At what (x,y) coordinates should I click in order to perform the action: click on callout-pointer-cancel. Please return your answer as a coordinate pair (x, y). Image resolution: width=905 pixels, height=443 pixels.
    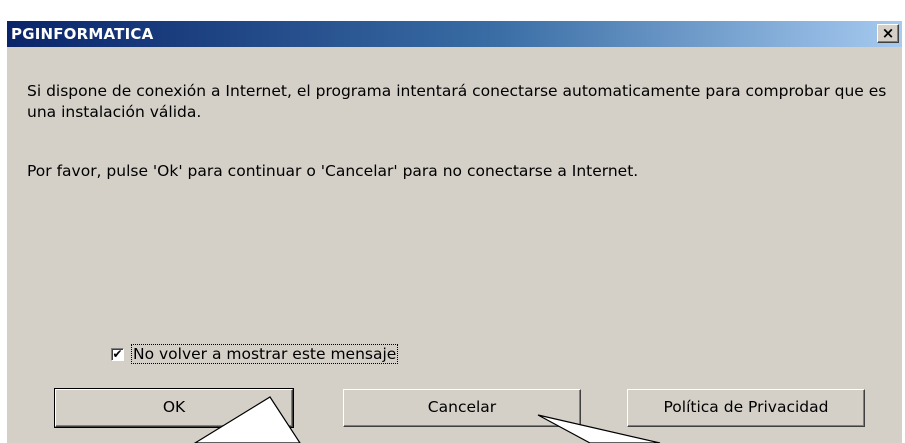
    Looking at the image, I should click on (599, 428).